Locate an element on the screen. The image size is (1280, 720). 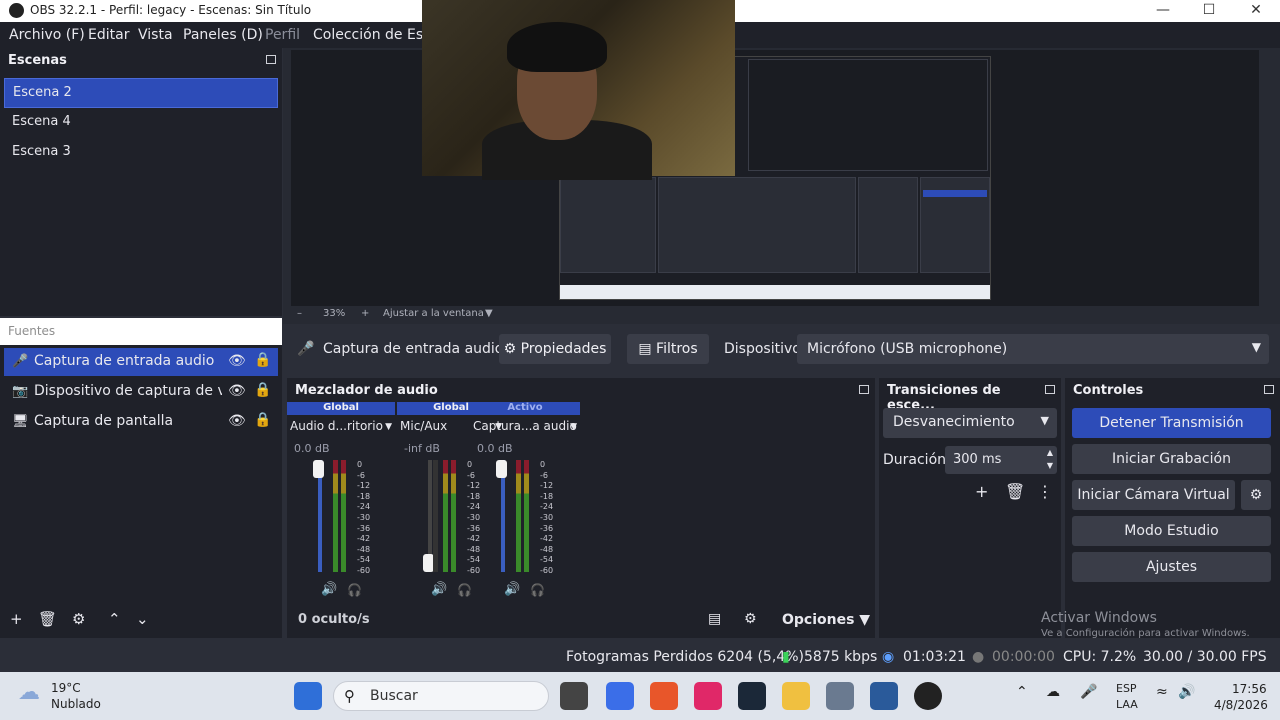
source-item: 📷 Dispositivo de captura de video 👁 🔒 is located at coordinates (141, 392).